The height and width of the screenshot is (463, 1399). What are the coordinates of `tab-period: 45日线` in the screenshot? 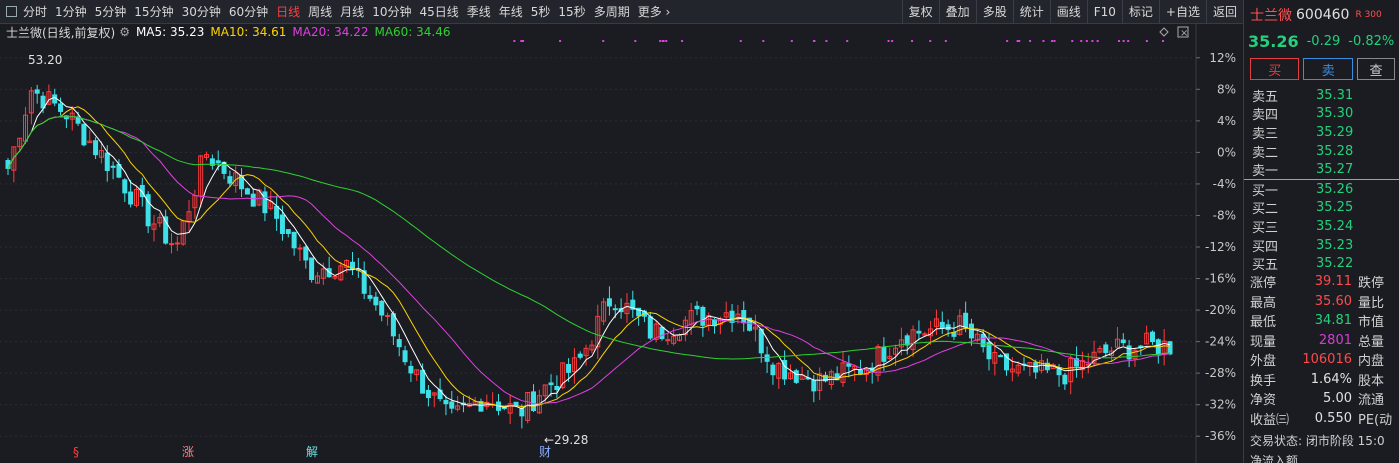 It's located at (438, 12).